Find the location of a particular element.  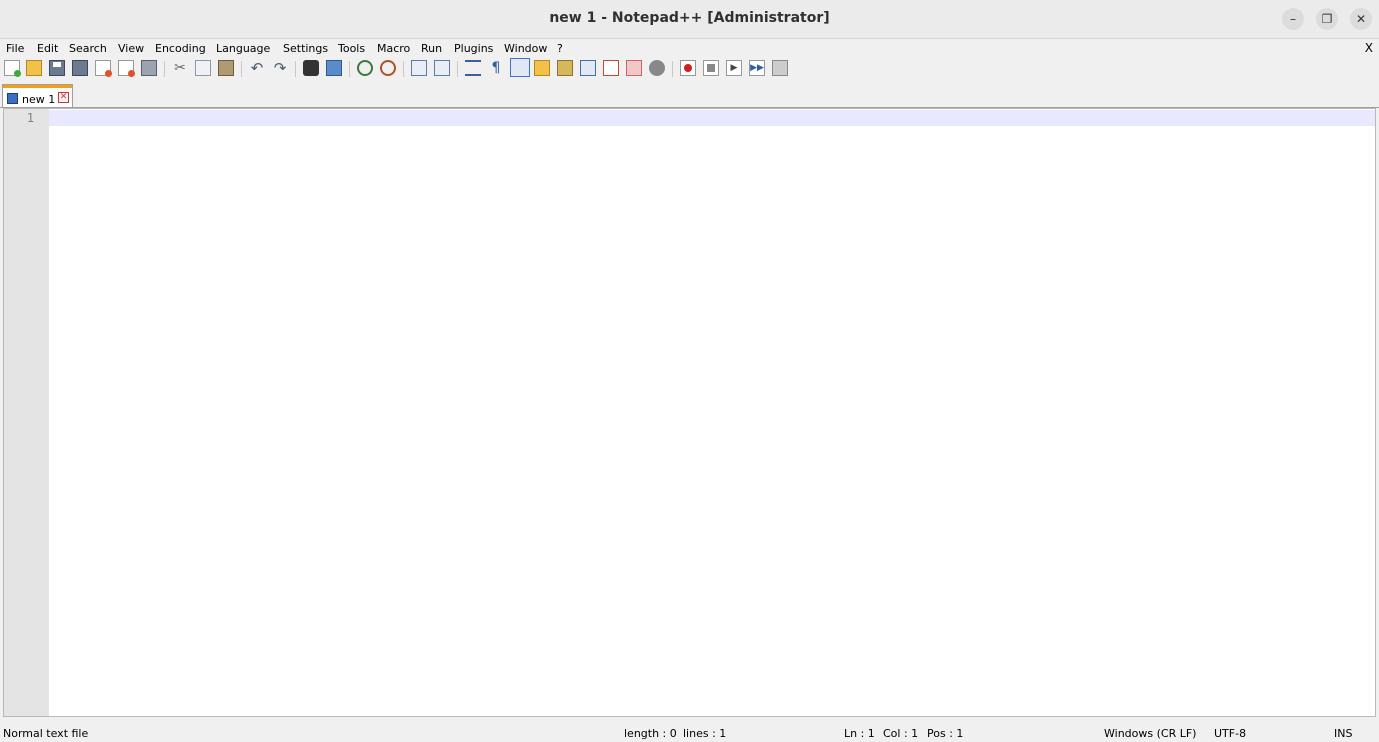

print-icon is located at coordinates (149, 68).